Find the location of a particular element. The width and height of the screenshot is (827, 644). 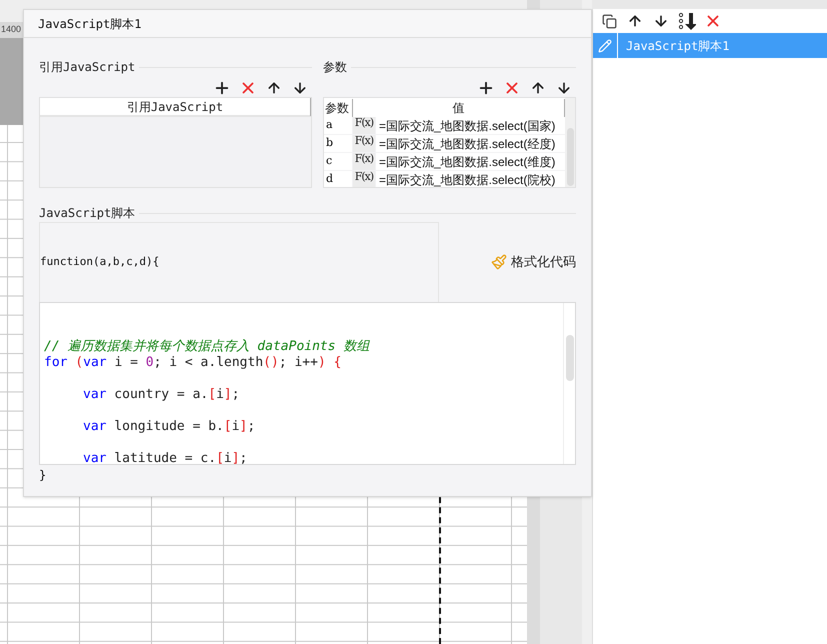

dots-down-arrow-icon is located at coordinates (687, 21).